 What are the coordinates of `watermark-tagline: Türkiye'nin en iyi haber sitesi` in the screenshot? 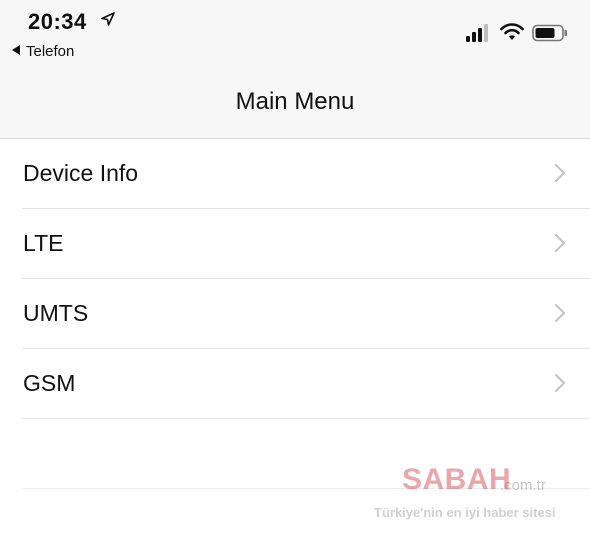 It's located at (465, 512).